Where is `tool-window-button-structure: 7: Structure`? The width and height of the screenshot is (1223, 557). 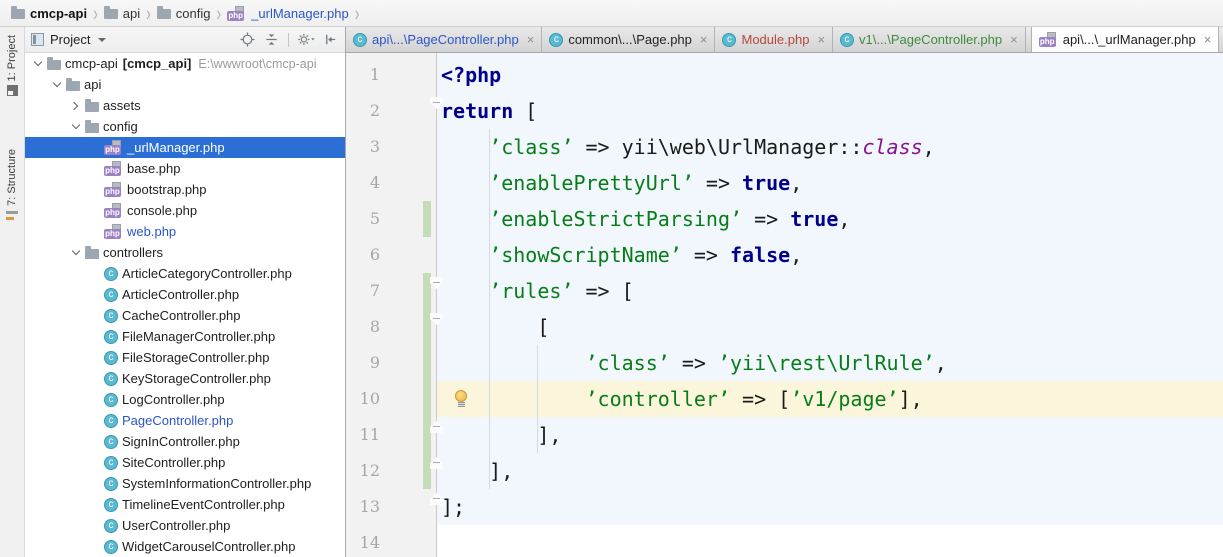 tool-window-button-structure: 7: Structure is located at coordinates (12, 185).